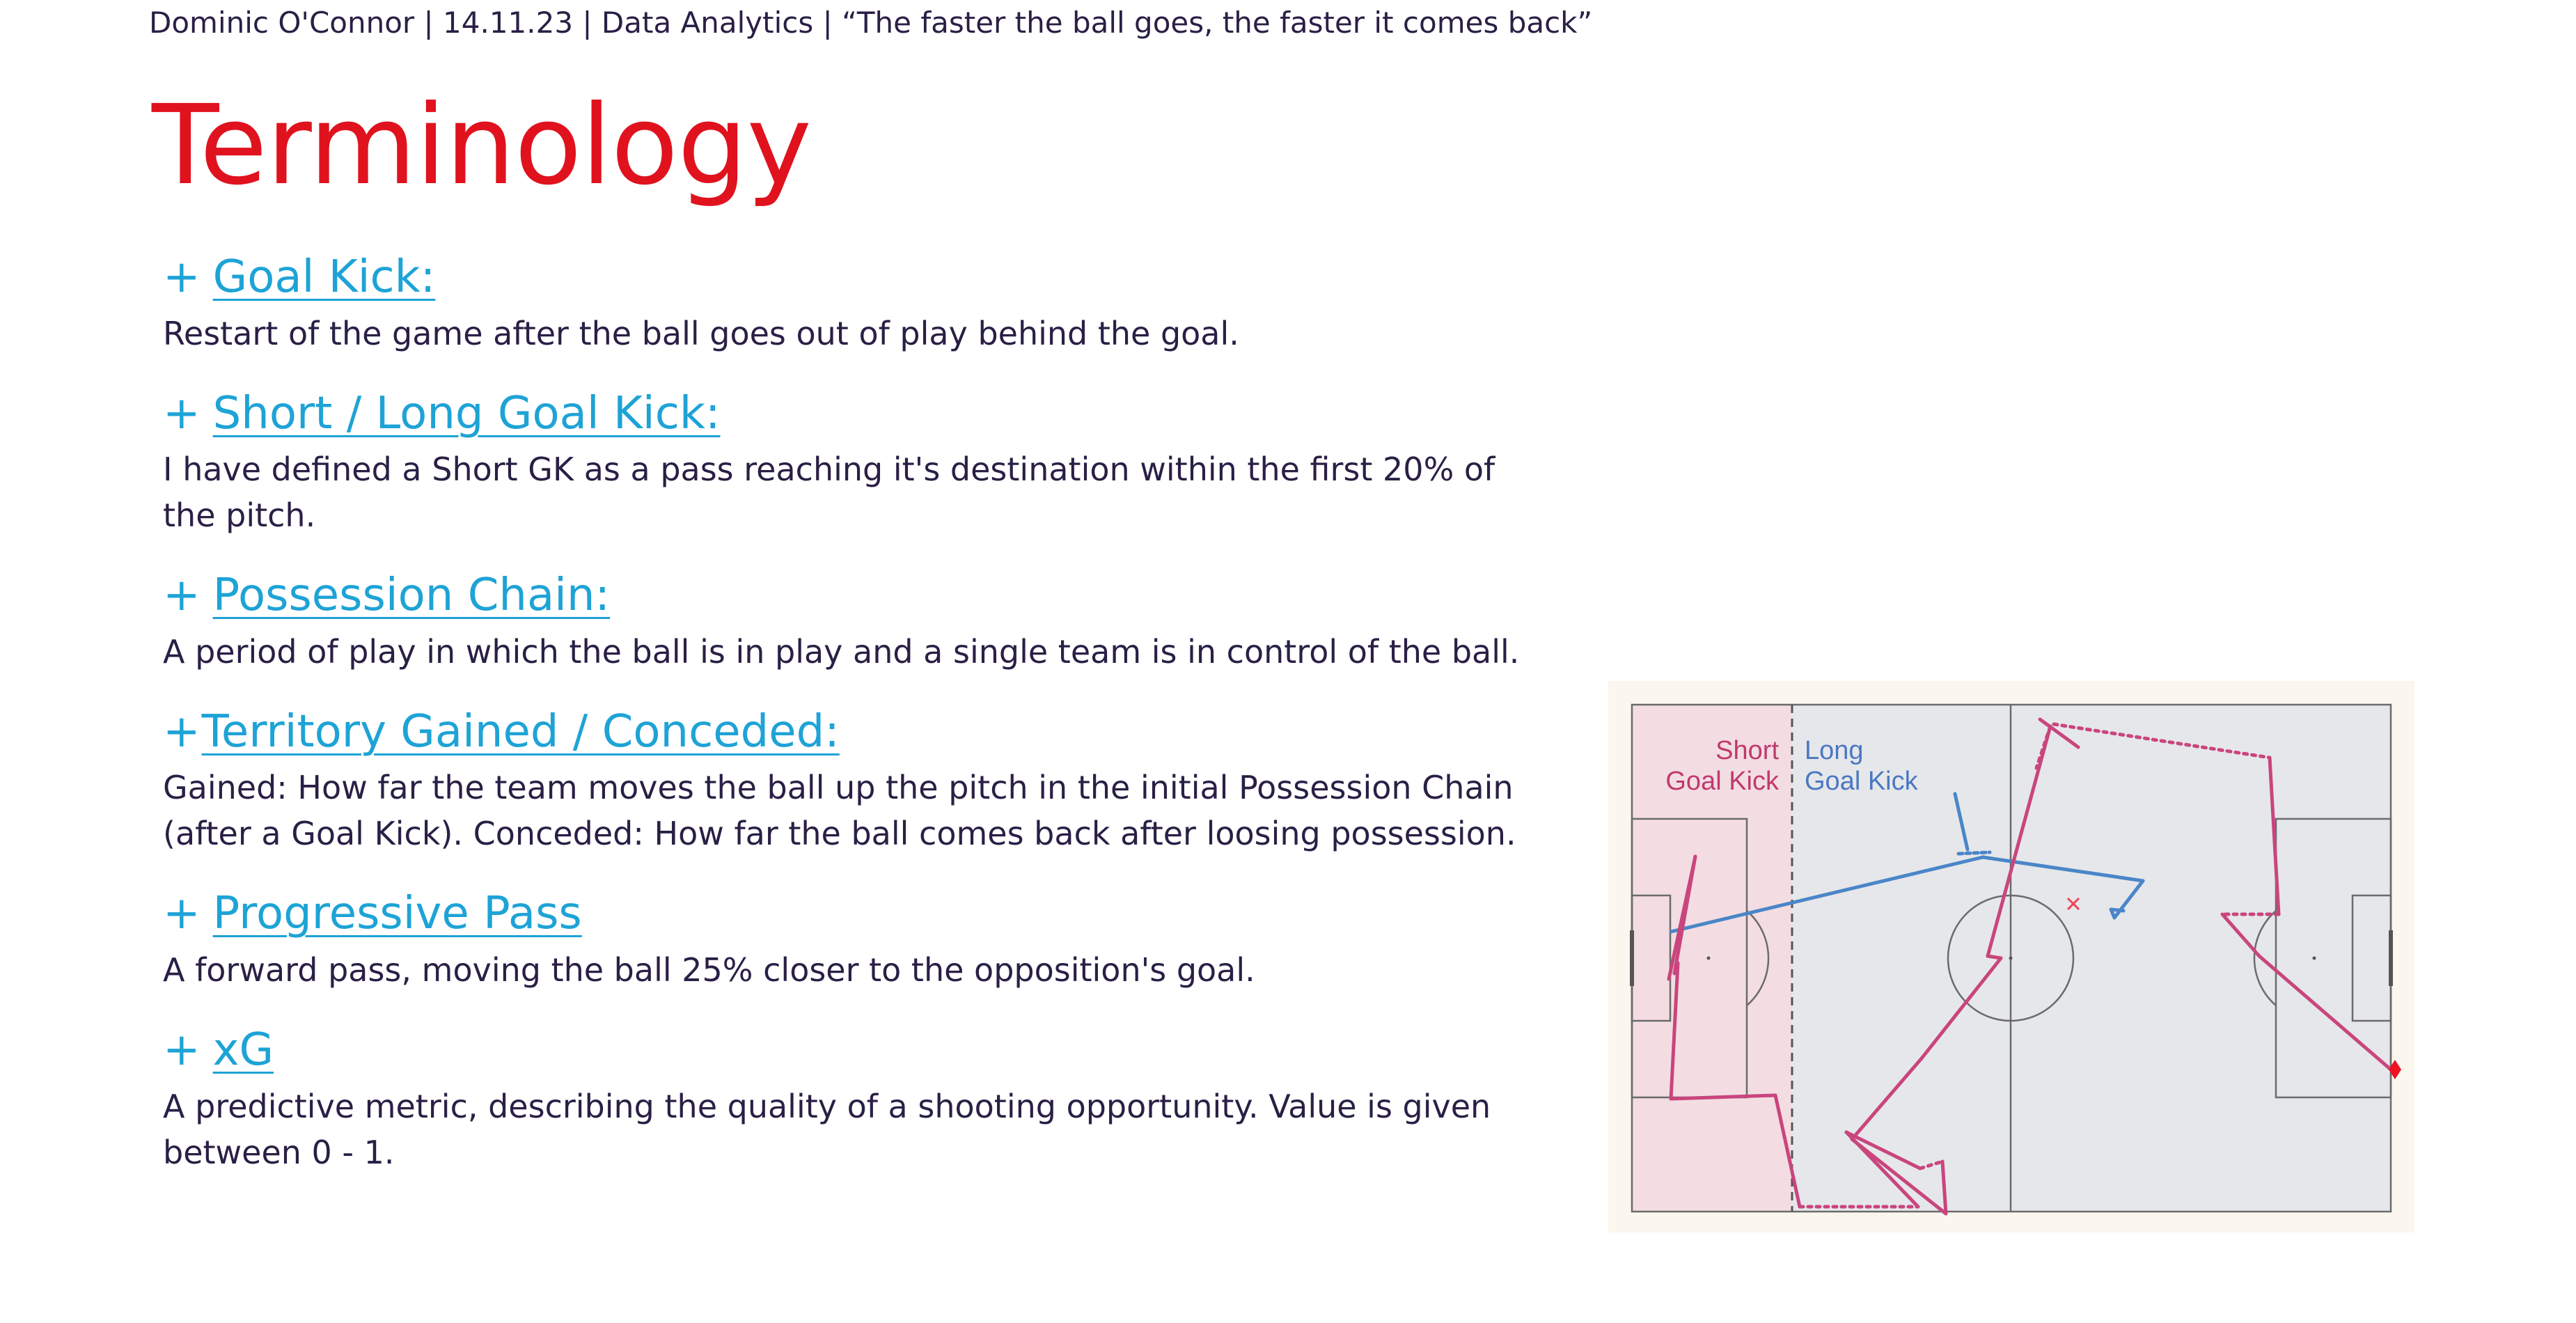  Describe the element at coordinates (2314, 958) in the screenshot. I see `right-penalty-spot` at that location.